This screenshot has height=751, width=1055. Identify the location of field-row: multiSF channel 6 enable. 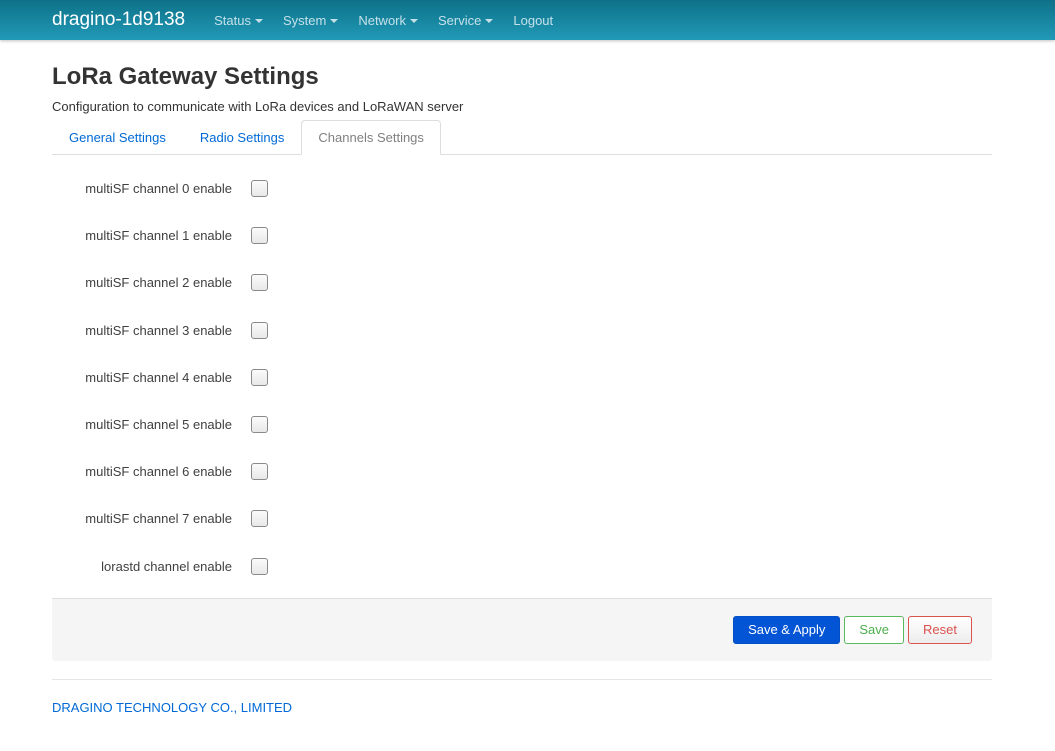
(522, 471).